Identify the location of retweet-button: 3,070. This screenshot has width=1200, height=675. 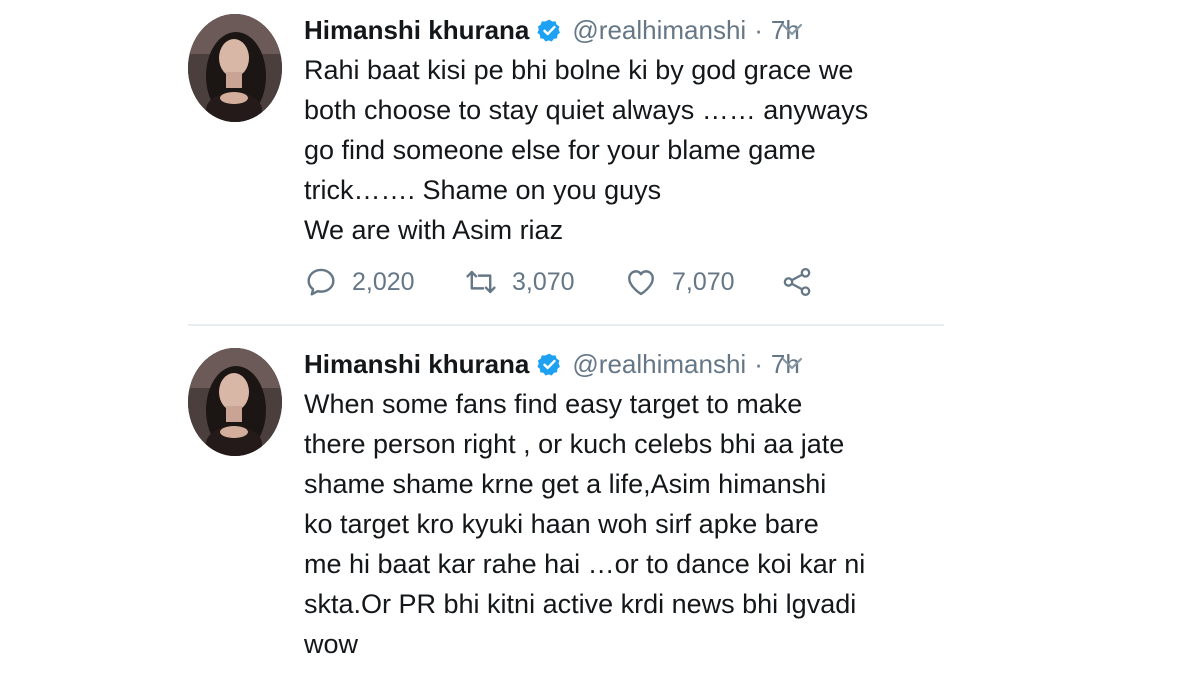
(544, 282).